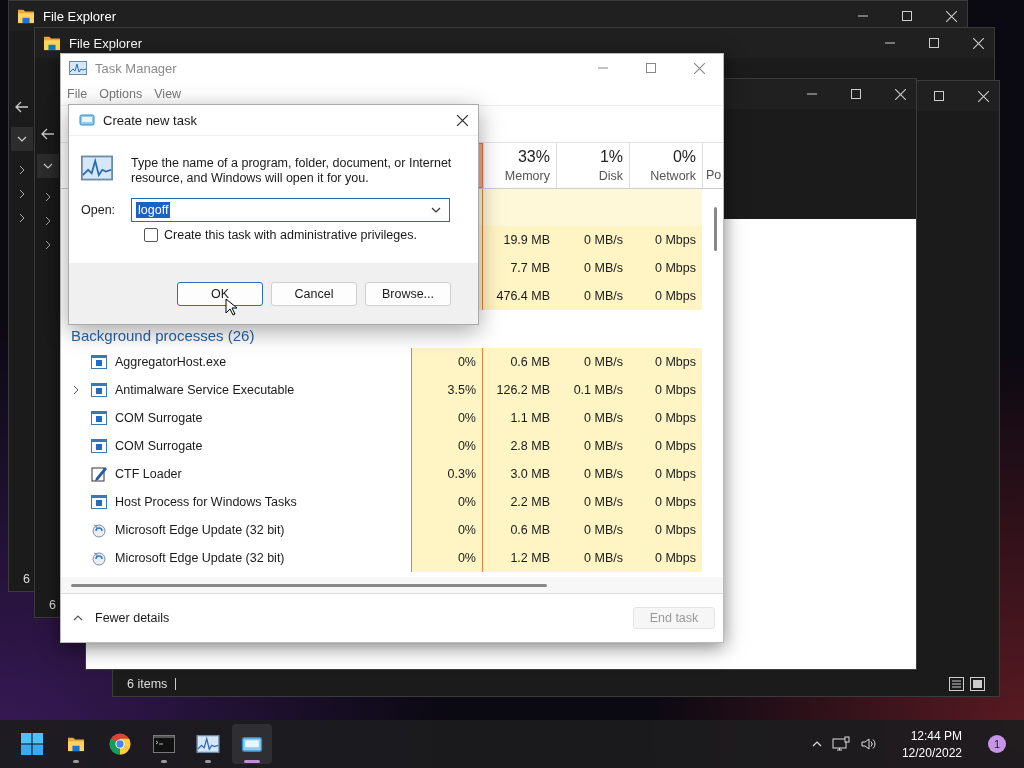 The width and height of the screenshot is (1024, 768). What do you see at coordinates (868, 744) in the screenshot?
I see `speaker-icon` at bounding box center [868, 744].